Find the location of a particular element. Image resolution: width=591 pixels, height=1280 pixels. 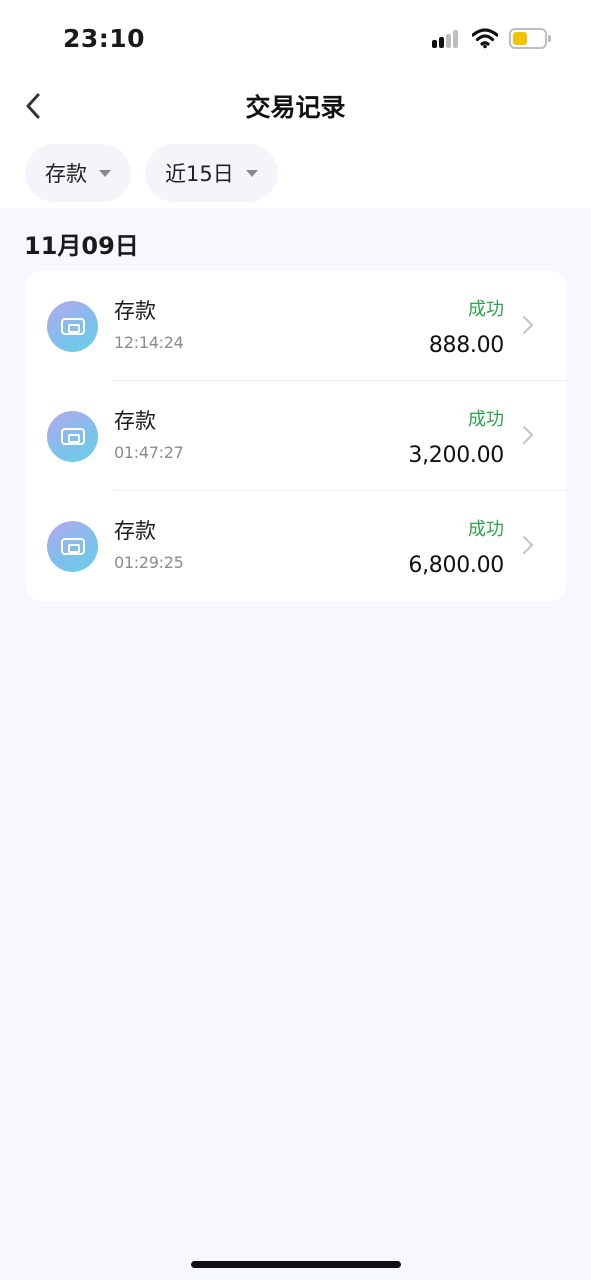

cellular-signal-icon is located at coordinates (447, 39).